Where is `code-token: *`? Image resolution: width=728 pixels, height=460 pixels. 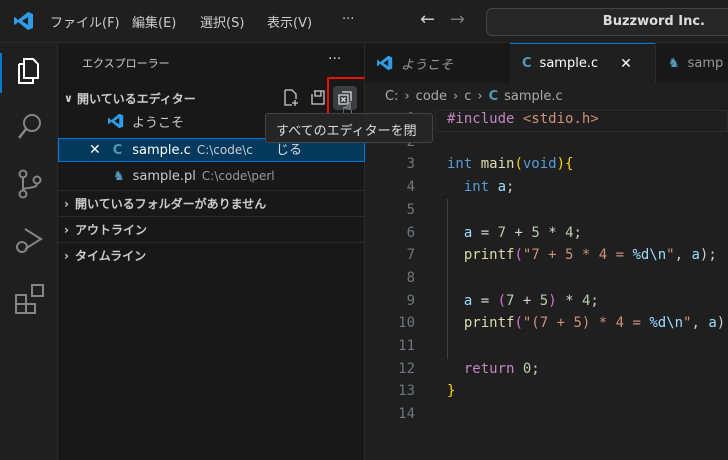
code-token: * is located at coordinates (552, 232).